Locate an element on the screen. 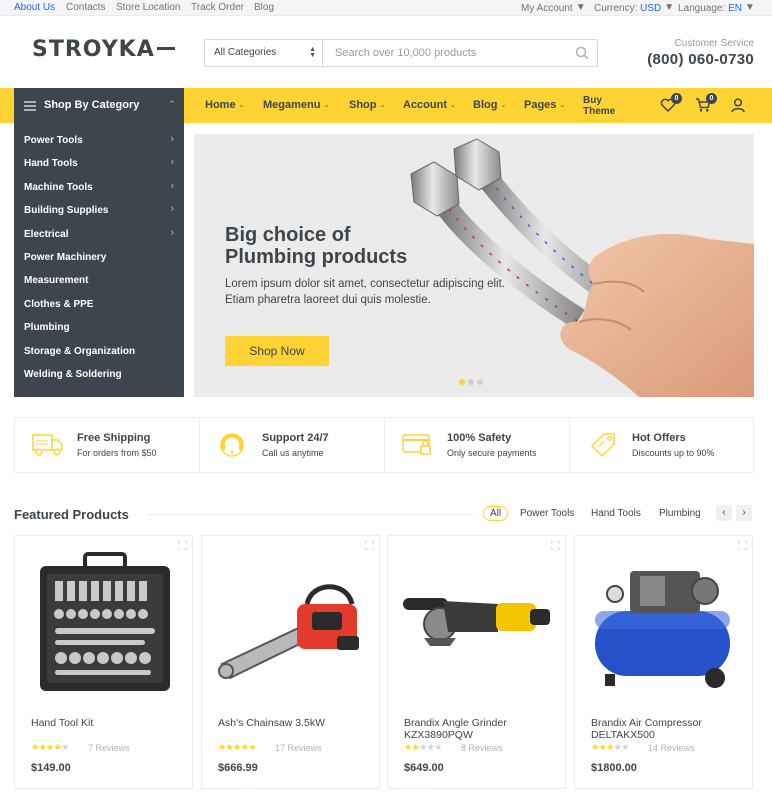 The height and width of the screenshot is (796, 772). category-item-measurement: Measurement is located at coordinates (99, 280).